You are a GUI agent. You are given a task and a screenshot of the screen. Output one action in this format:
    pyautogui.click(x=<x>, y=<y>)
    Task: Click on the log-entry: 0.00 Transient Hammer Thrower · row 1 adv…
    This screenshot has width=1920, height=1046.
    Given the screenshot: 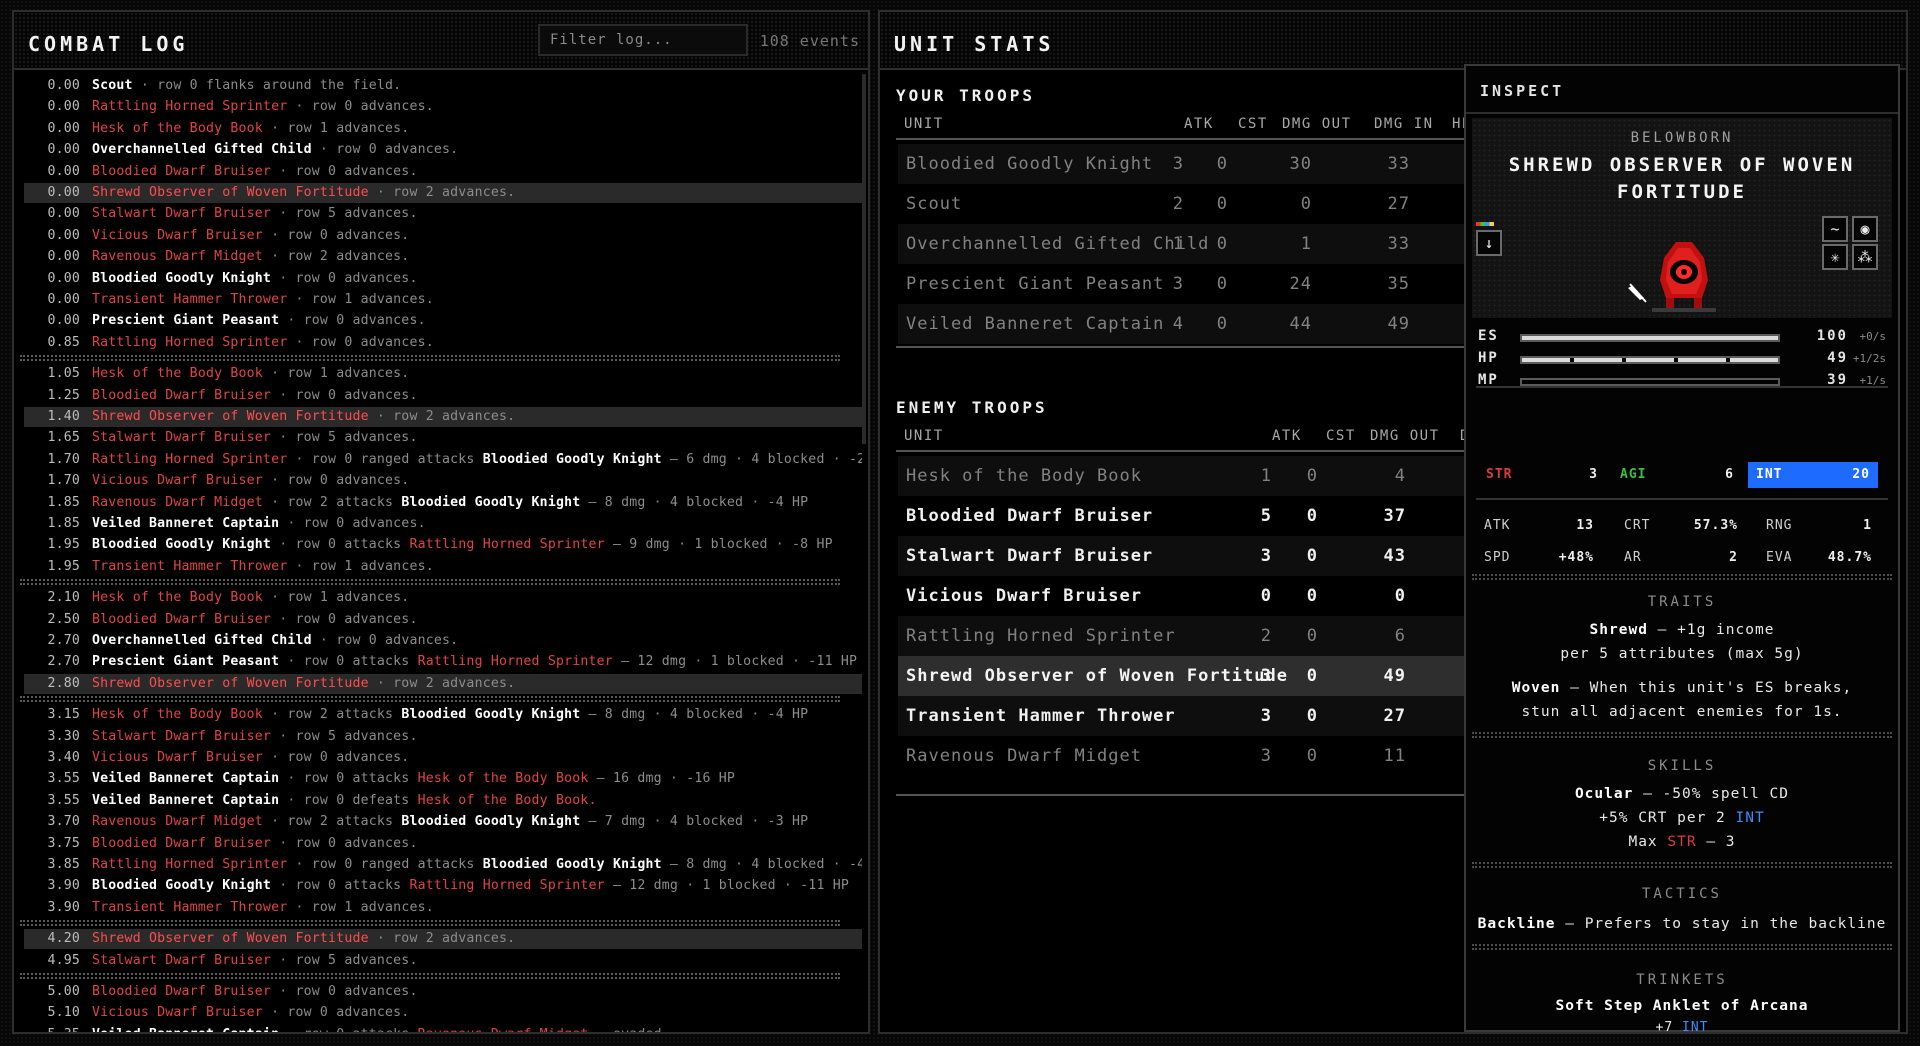 What is the action you would take?
    pyautogui.click(x=443, y=300)
    